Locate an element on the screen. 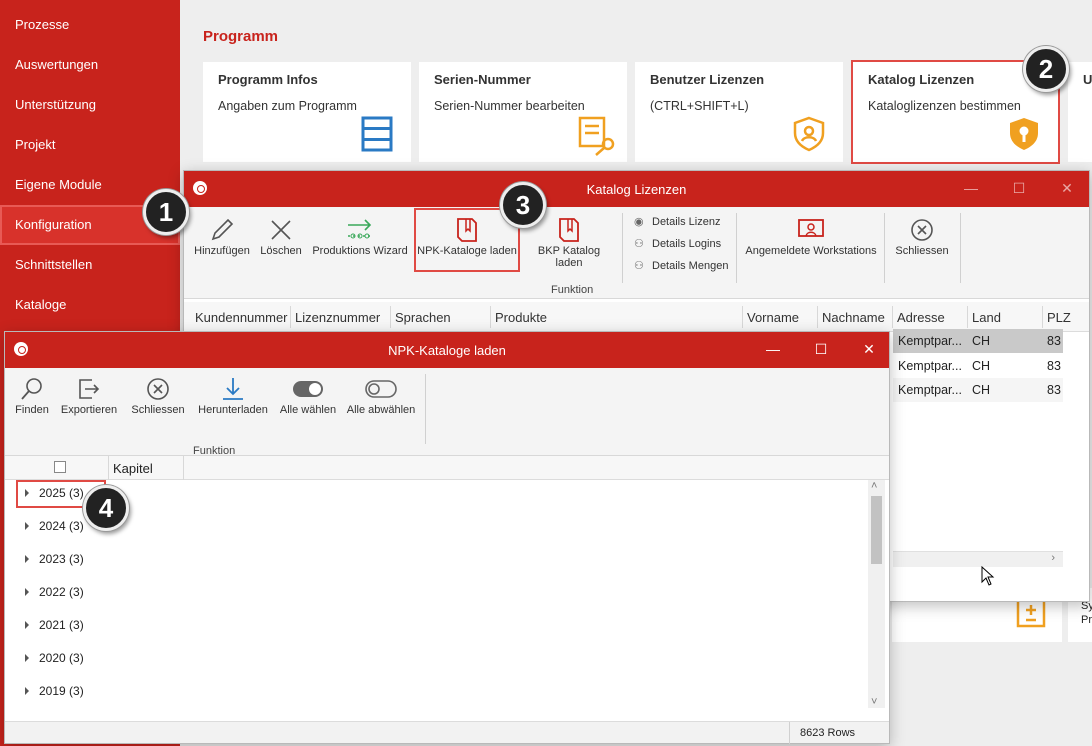 The height and width of the screenshot is (746, 1092). column-header: Adresse is located at coordinates (921, 317).